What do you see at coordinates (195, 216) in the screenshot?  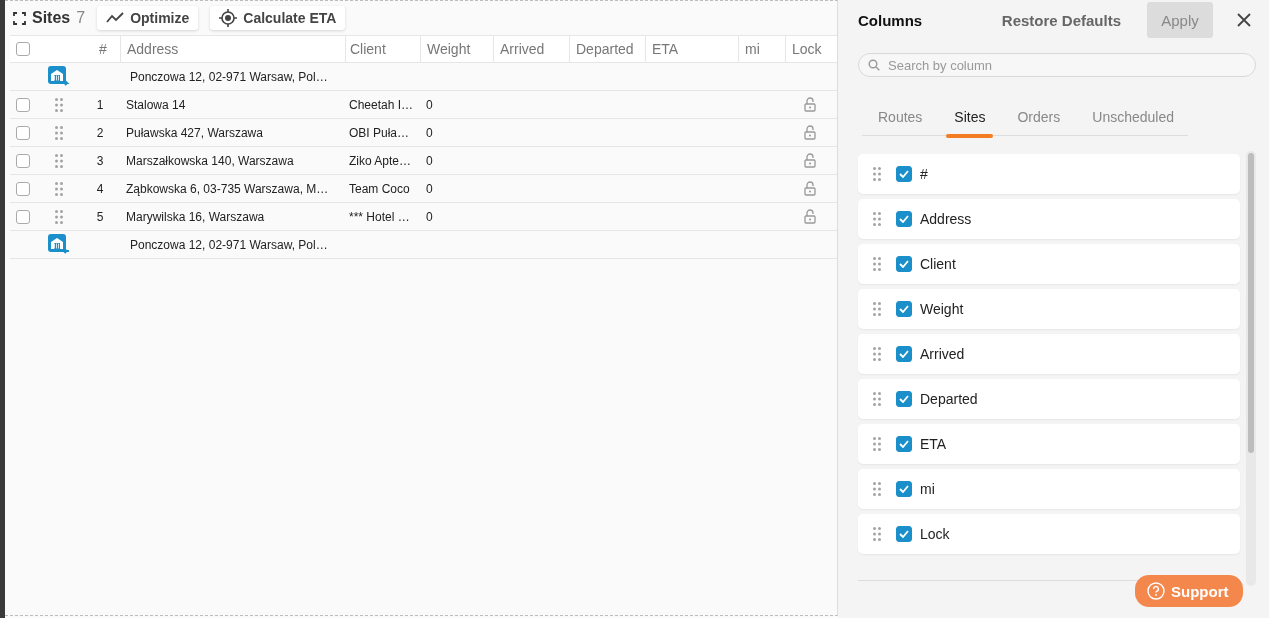 I see `table-cell: Marywilska 16, Warszawa` at bounding box center [195, 216].